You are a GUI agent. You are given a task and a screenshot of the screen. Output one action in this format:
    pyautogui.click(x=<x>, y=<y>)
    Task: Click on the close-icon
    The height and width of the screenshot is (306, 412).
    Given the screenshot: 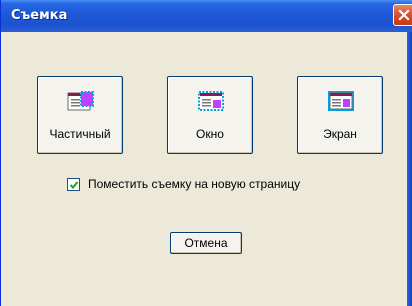 What is the action you would take?
    pyautogui.click(x=404, y=15)
    